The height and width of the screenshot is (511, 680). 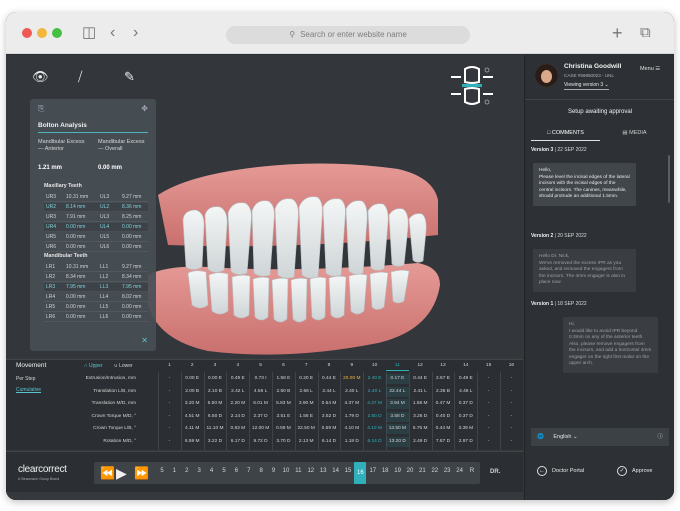 I want to click on stage-marker: 19, so click(x=398, y=471).